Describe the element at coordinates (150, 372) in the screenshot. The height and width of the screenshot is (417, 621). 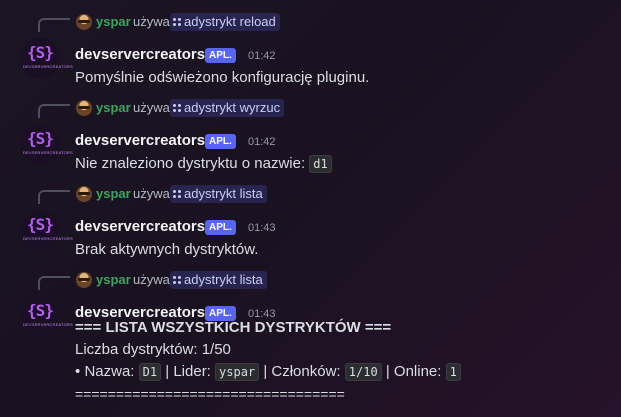
I see `entry-name-value: D1` at that location.